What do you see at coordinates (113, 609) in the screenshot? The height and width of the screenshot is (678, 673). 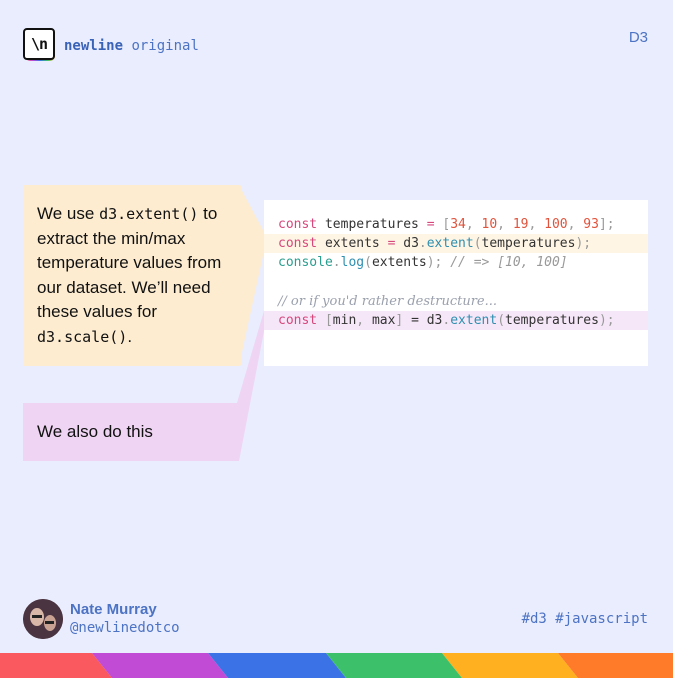 I see `author-name: Nate Murray` at bounding box center [113, 609].